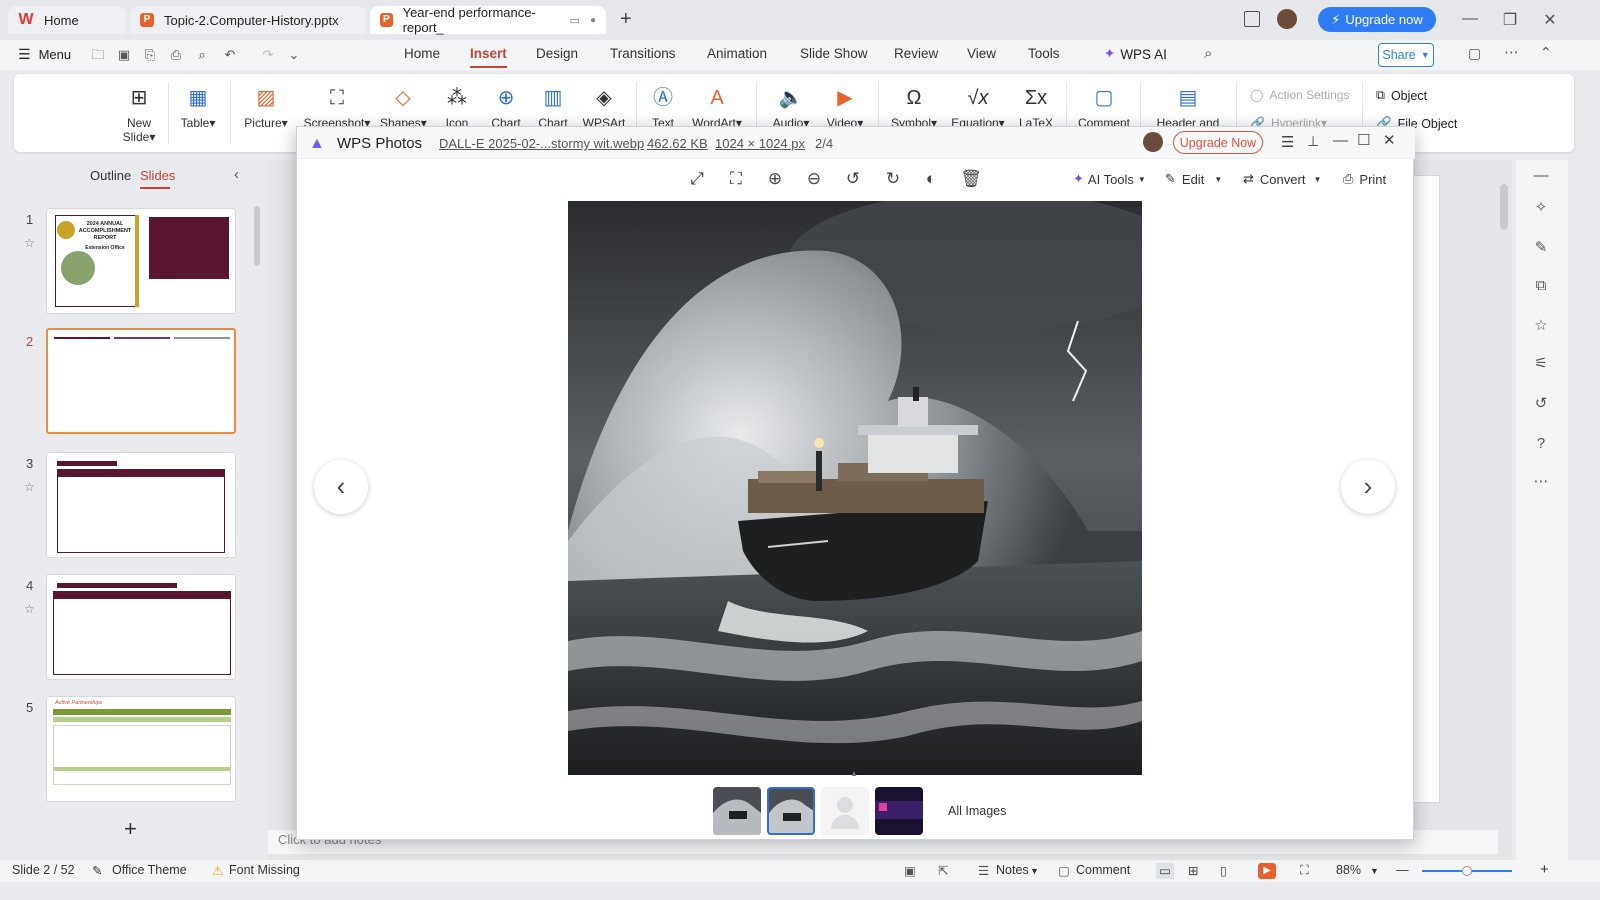 This screenshot has height=900, width=1600. Describe the element at coordinates (977, 811) in the screenshot. I see `all-images-link: All Images` at that location.